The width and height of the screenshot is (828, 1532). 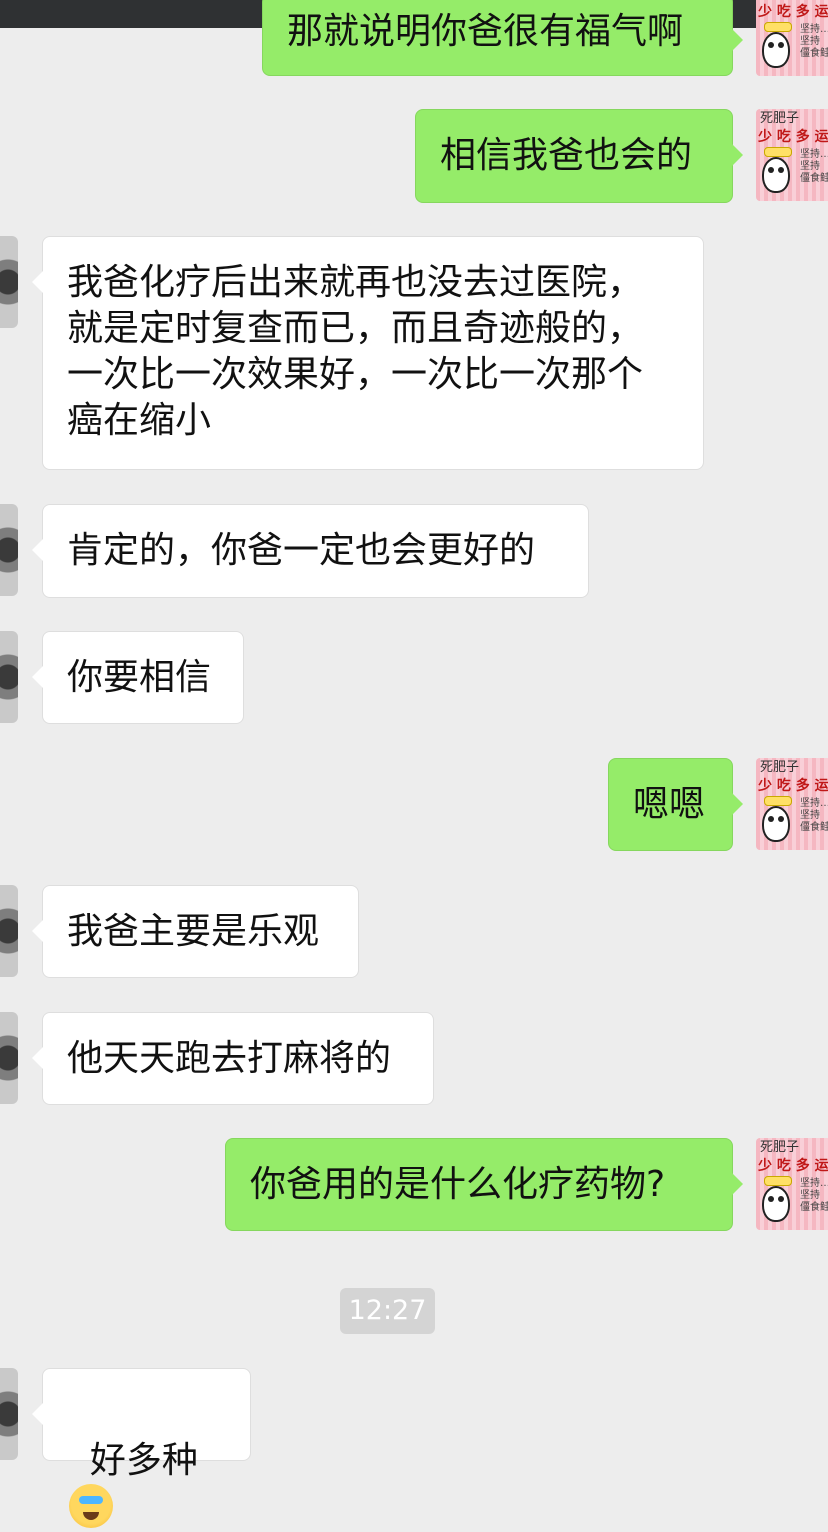 What do you see at coordinates (138, 677) in the screenshot?
I see `message-bubble-incoming: 你要相信` at bounding box center [138, 677].